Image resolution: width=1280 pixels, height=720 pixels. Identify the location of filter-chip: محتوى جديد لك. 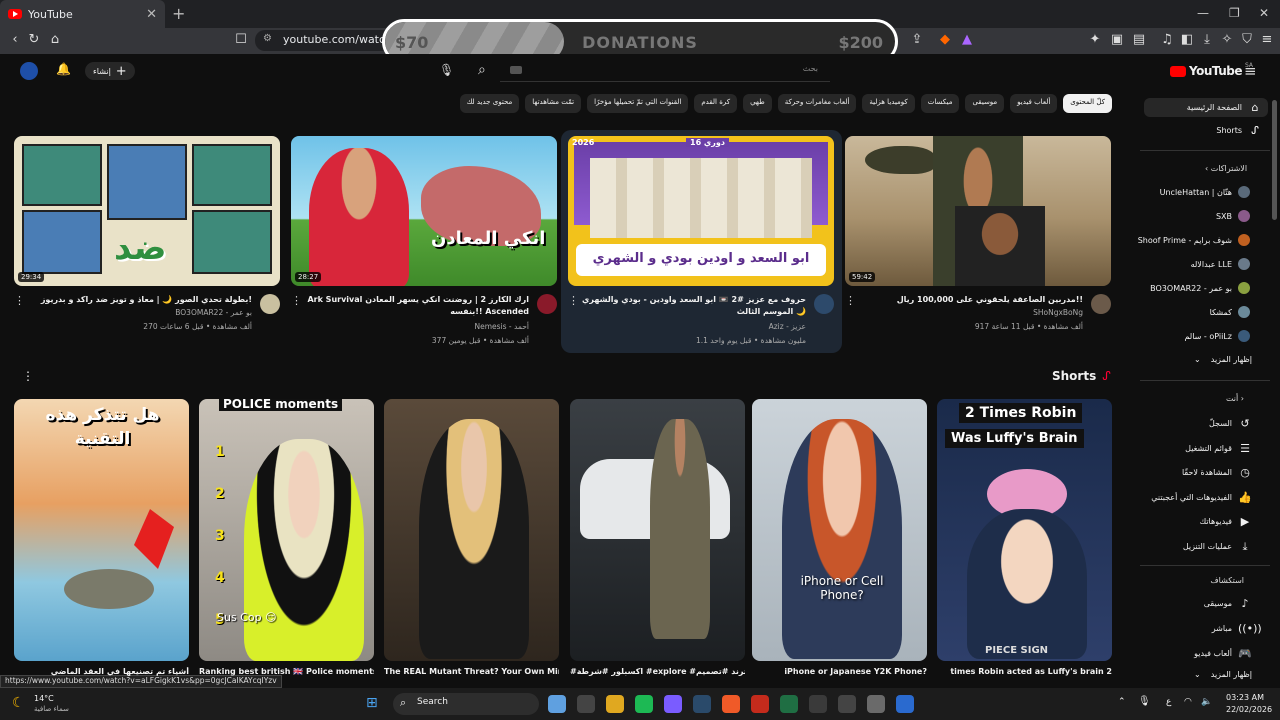
(489, 103).